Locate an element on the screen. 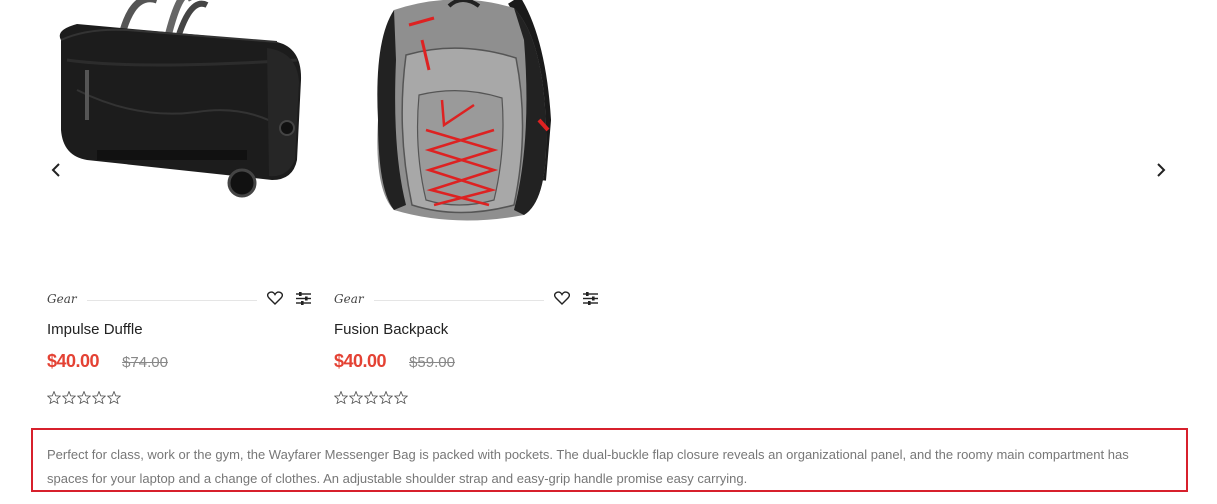  duffle-bag-image is located at coordinates (180, 99).